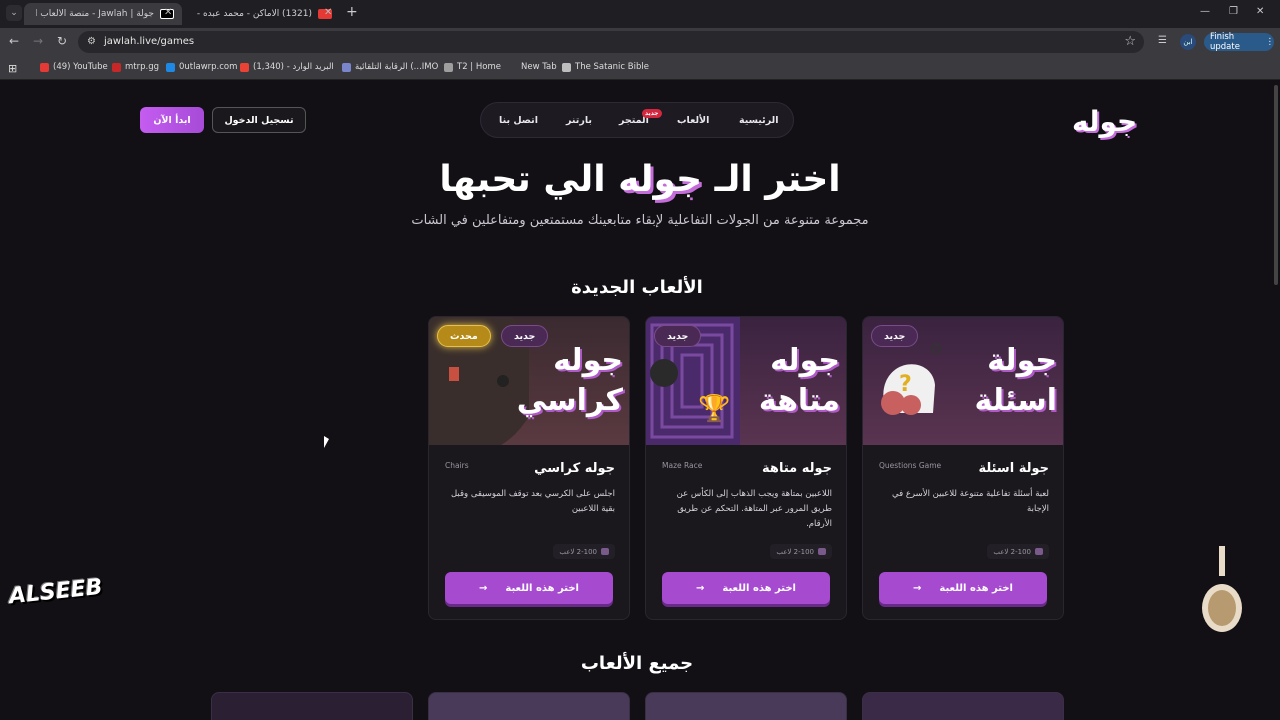 The image size is (1280, 720). I want to click on reload-icon: ↻, so click(62, 41).